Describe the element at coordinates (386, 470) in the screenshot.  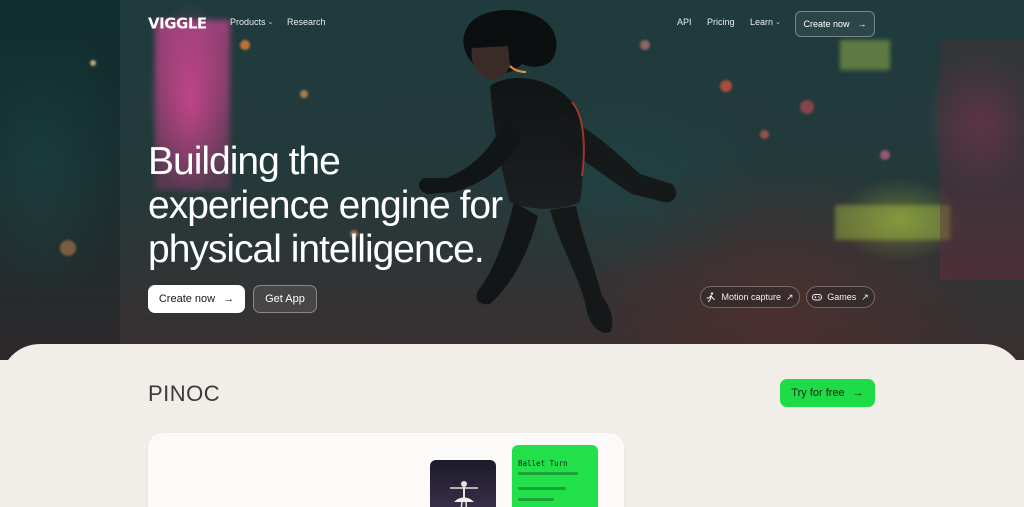
I see `demo-card: Ballet Turn` at that location.